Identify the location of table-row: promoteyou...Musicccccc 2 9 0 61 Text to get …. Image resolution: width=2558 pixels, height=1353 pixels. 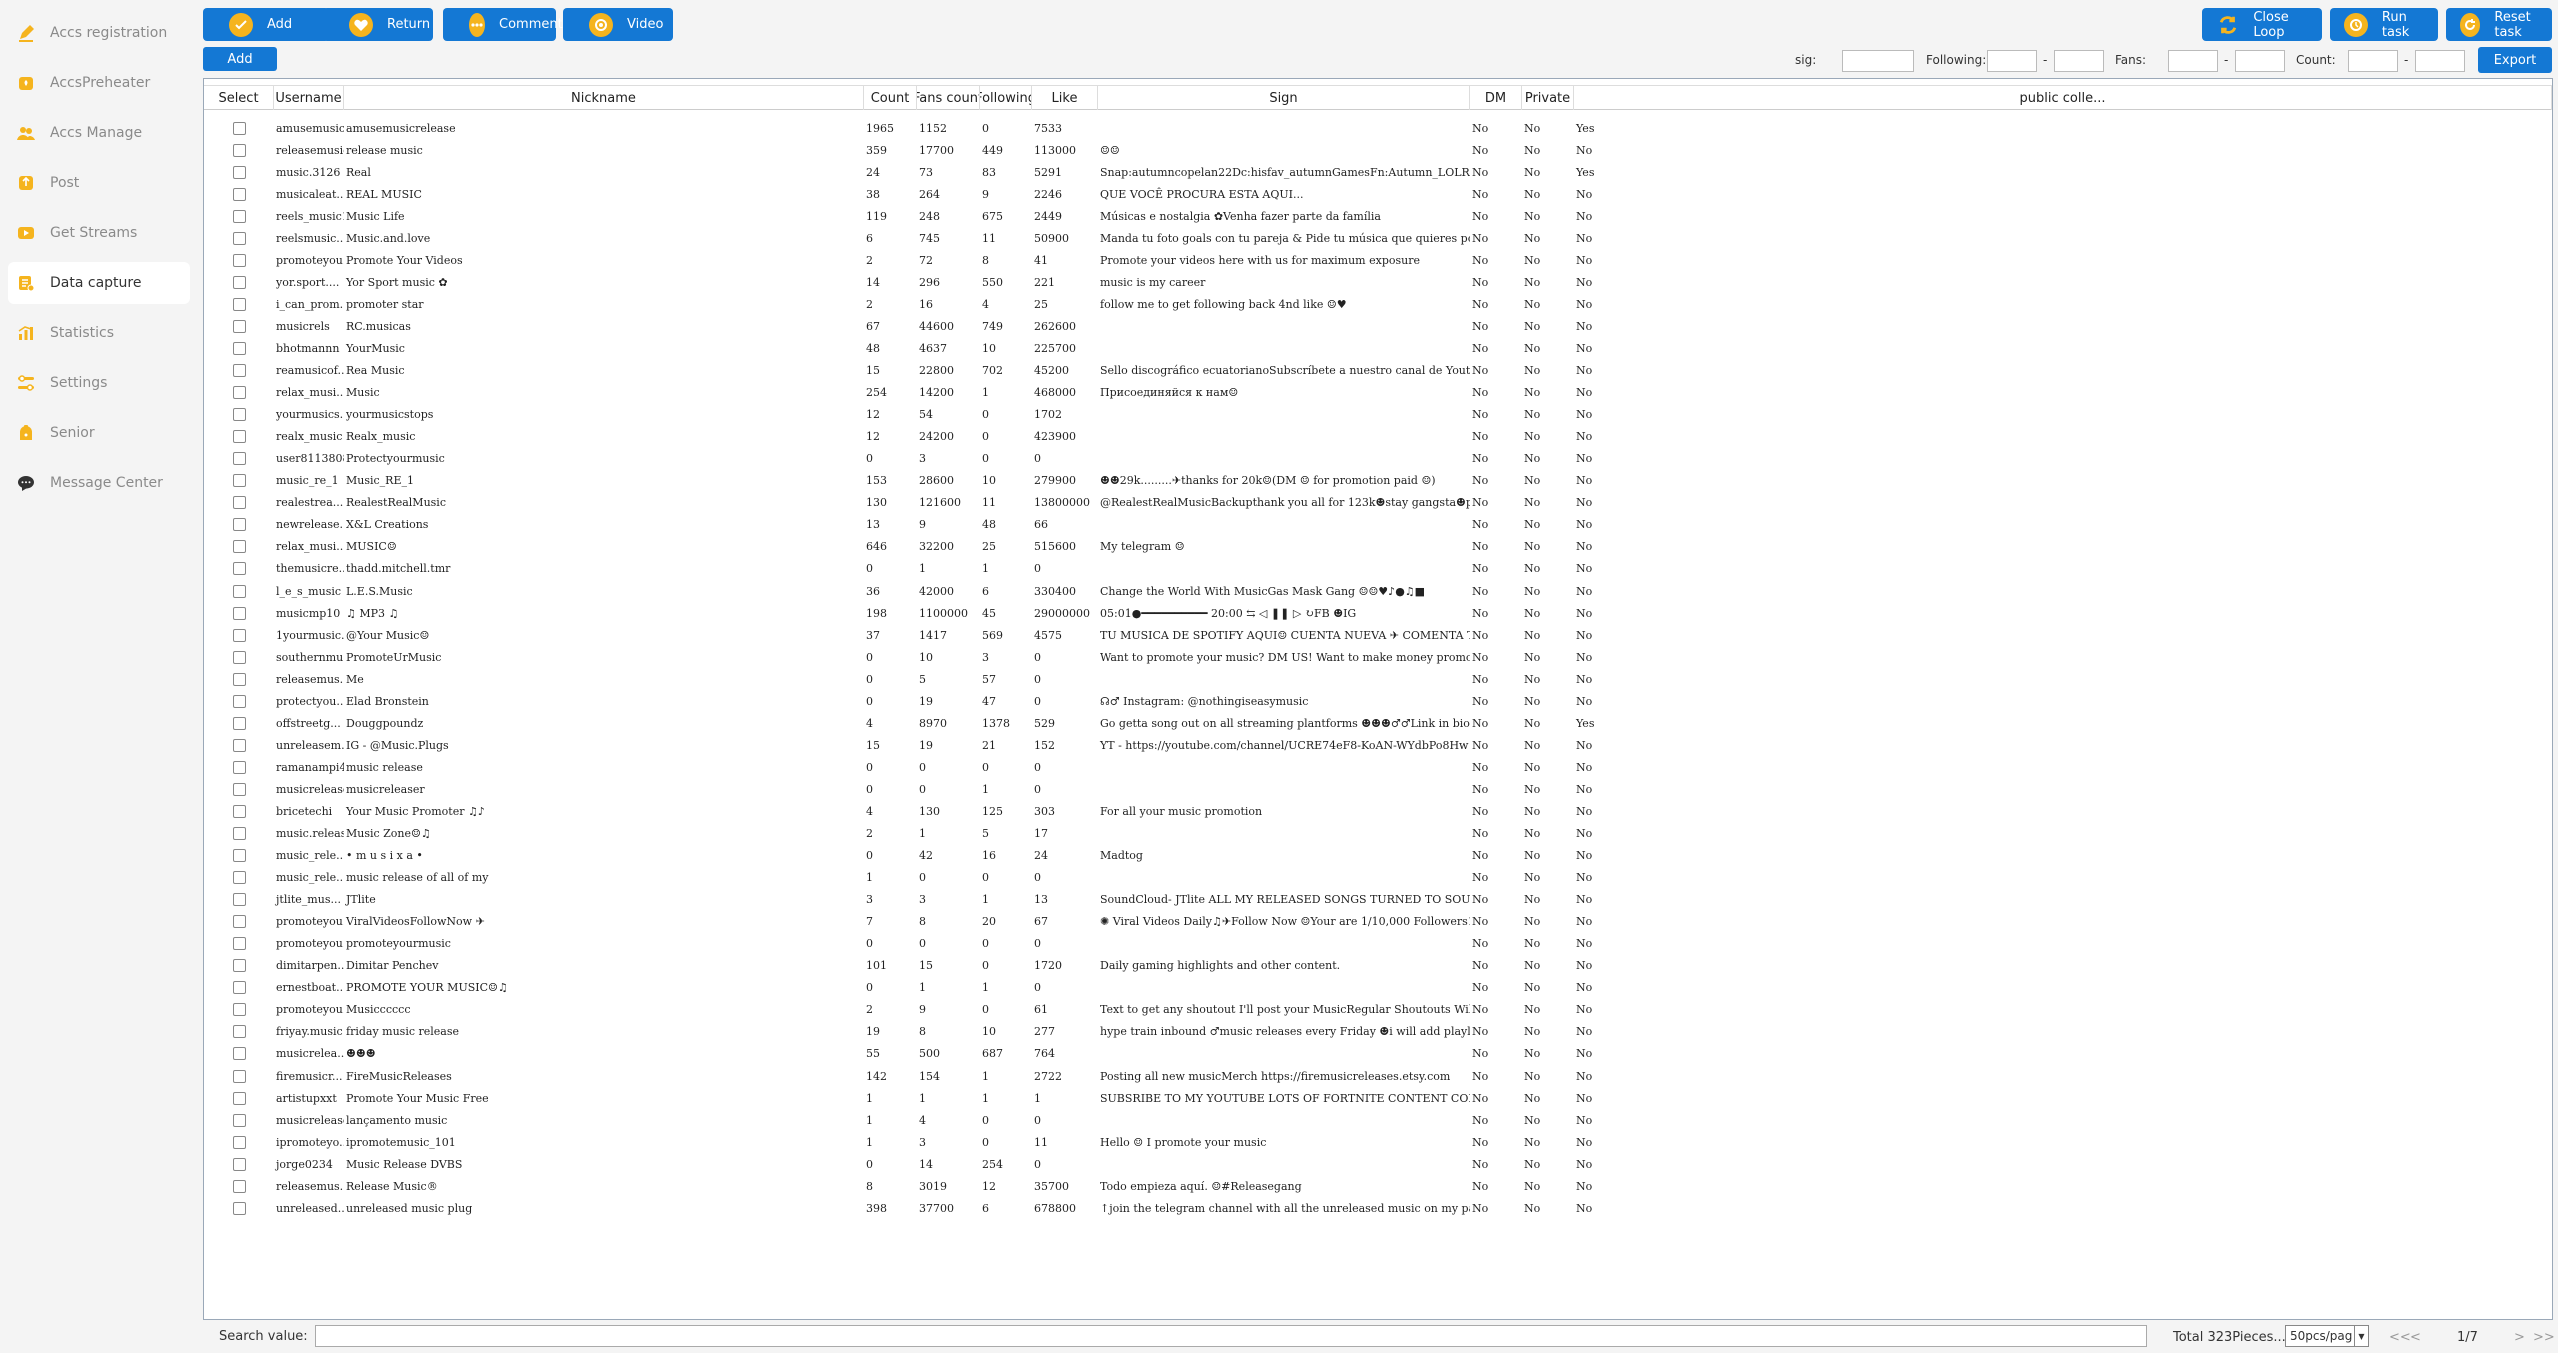
(1378, 1010).